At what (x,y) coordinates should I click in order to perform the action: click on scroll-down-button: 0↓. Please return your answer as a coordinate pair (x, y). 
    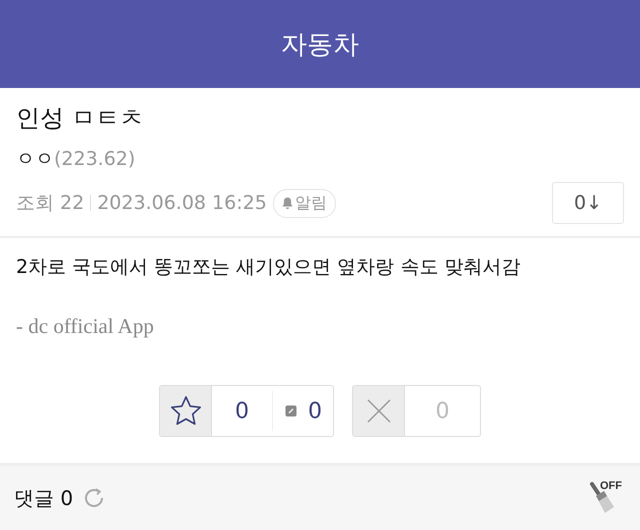
    Looking at the image, I should click on (588, 203).